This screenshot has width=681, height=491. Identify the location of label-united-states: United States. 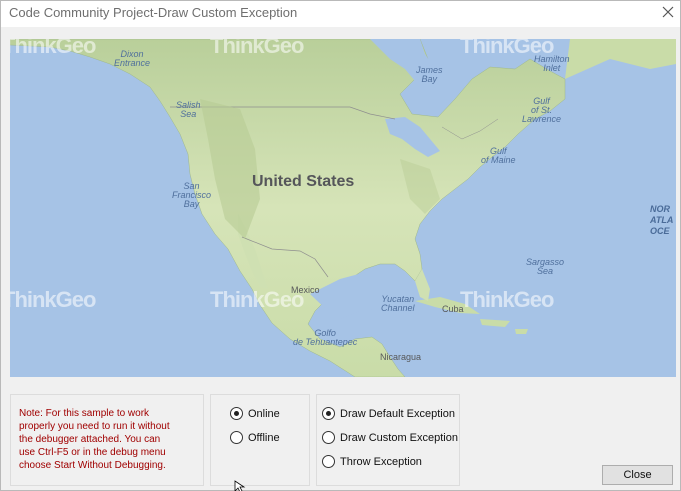
(303, 181).